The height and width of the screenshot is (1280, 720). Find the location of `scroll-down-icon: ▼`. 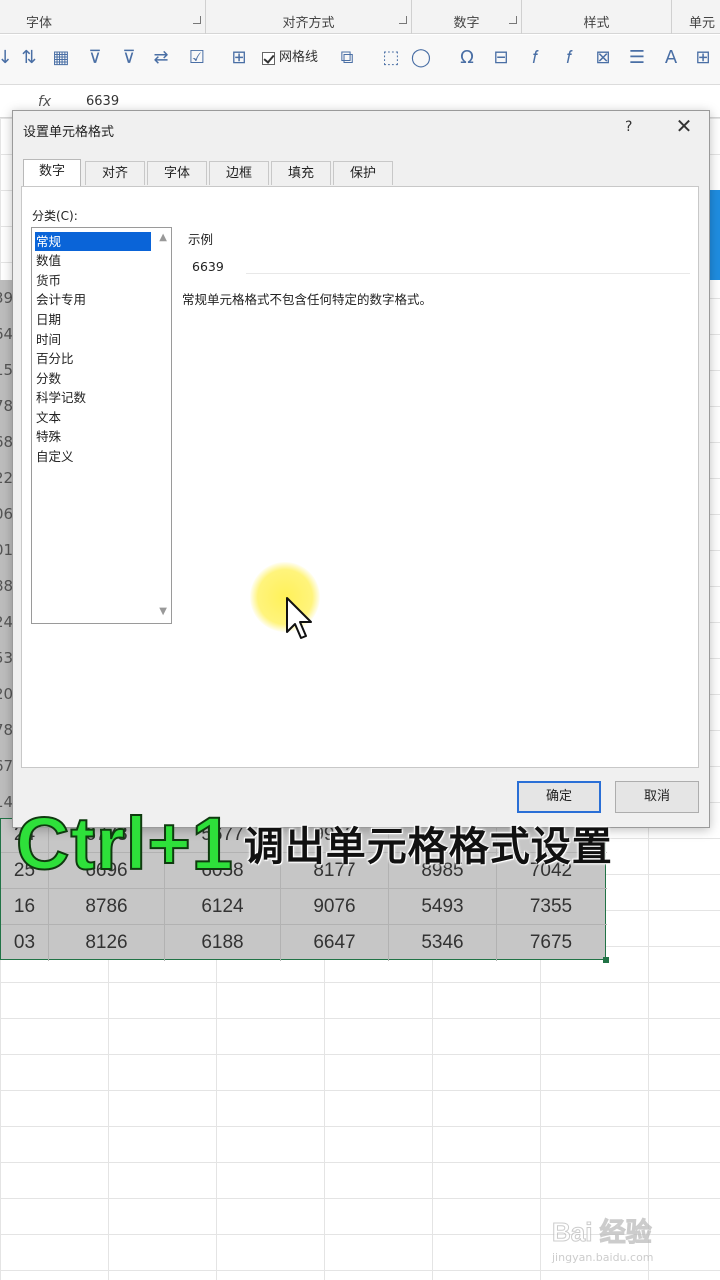

scroll-down-icon: ▼ is located at coordinates (163, 611).